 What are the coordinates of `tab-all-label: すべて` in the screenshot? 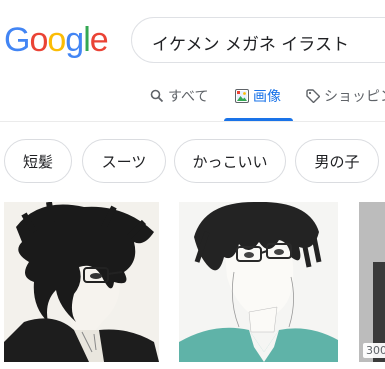 It's located at (188, 97).